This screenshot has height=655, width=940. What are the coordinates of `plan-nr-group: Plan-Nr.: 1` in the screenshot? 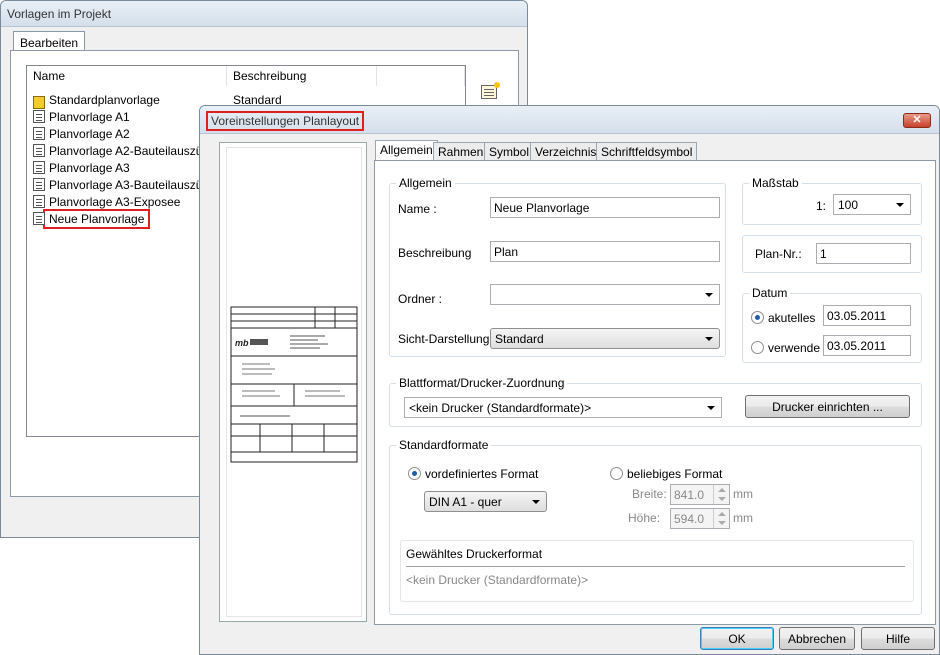 It's located at (832, 254).